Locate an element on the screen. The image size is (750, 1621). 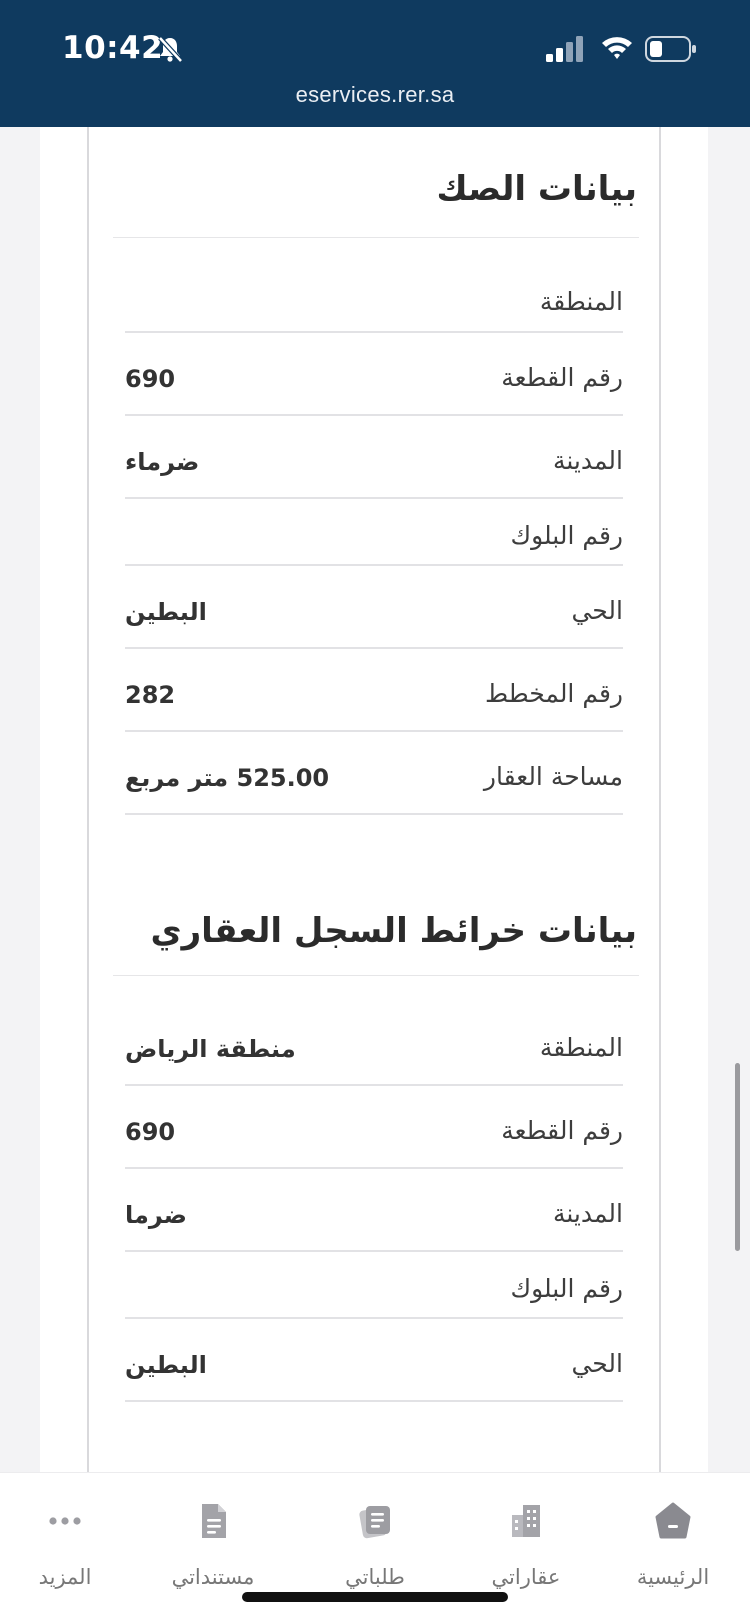
status-time: 10:42 is located at coordinates (113, 48).